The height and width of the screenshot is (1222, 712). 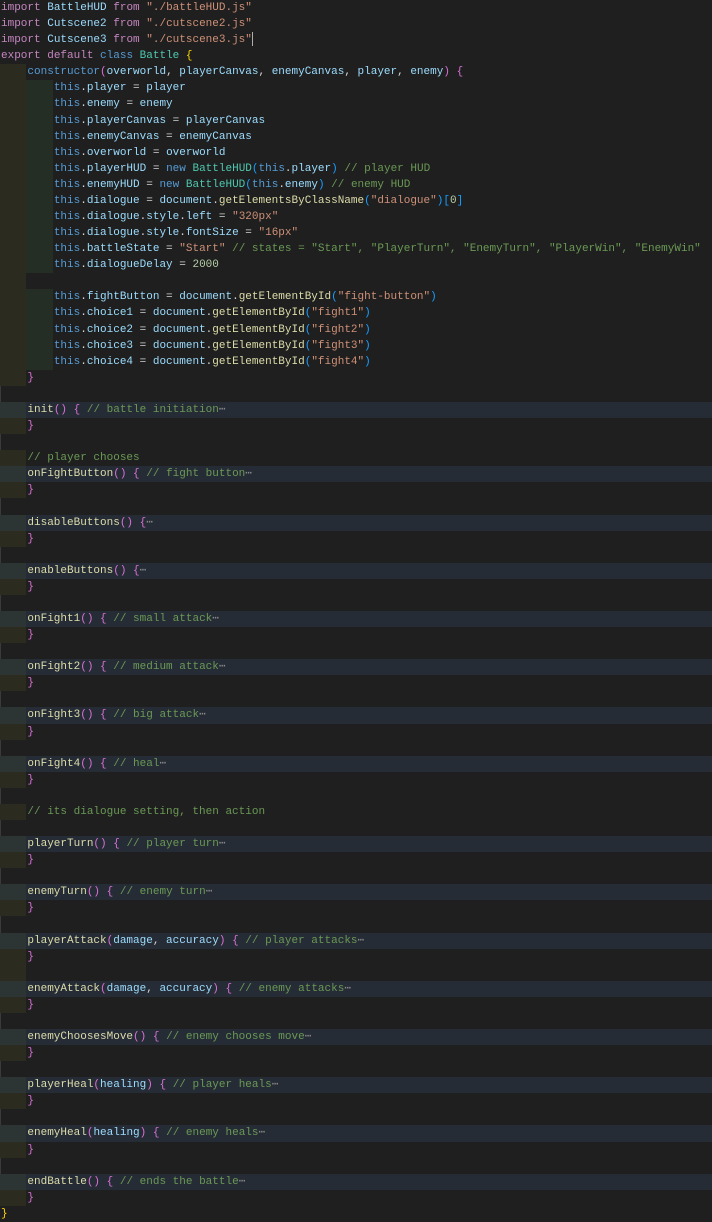 I want to click on folded-code-line: onFight2() { // medium attack⋯, so click(x=356, y=667).